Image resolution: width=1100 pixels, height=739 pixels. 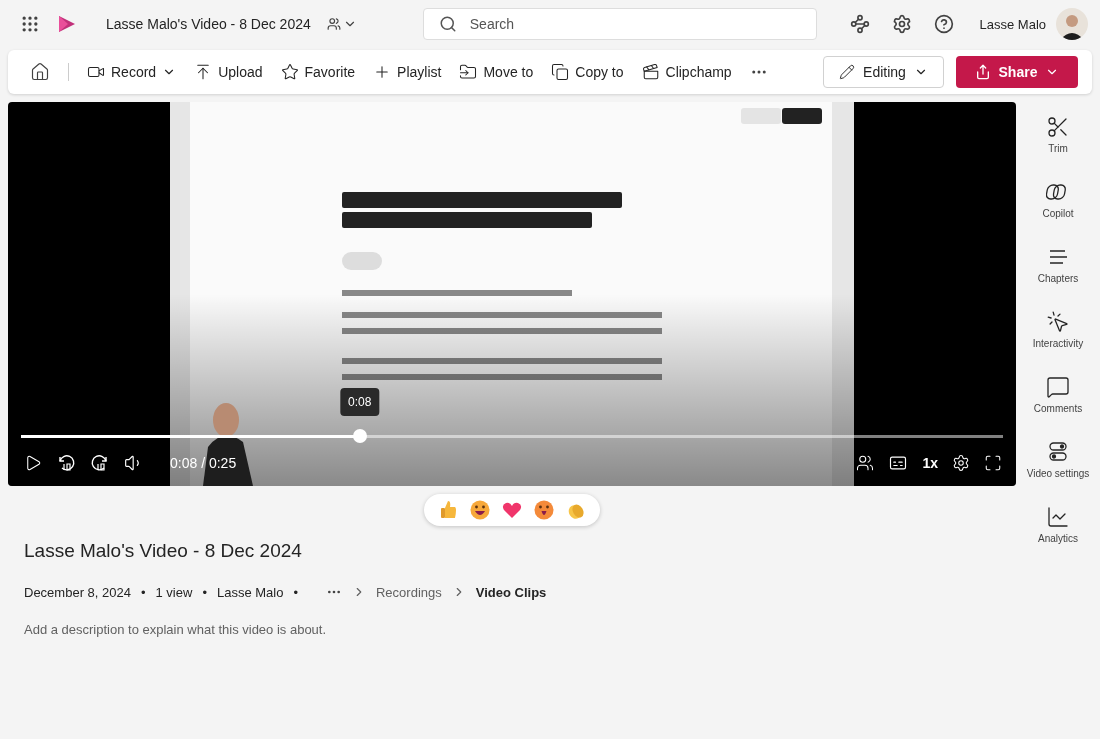 What do you see at coordinates (228, 72) in the screenshot?
I see `toolbar-button: Upload` at bounding box center [228, 72].